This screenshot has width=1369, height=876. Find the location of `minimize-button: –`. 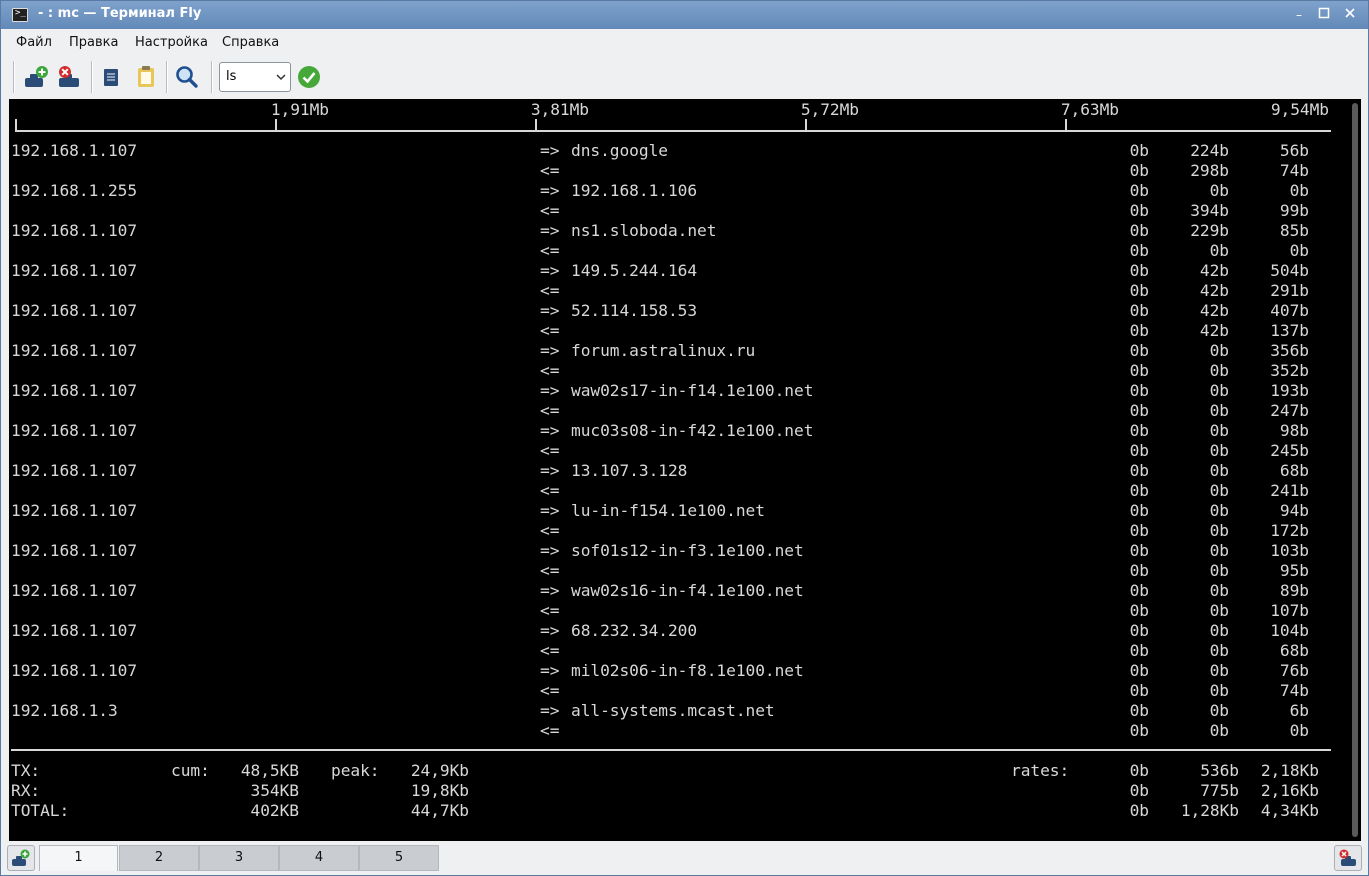

minimize-button: – is located at coordinates (1299, 15).